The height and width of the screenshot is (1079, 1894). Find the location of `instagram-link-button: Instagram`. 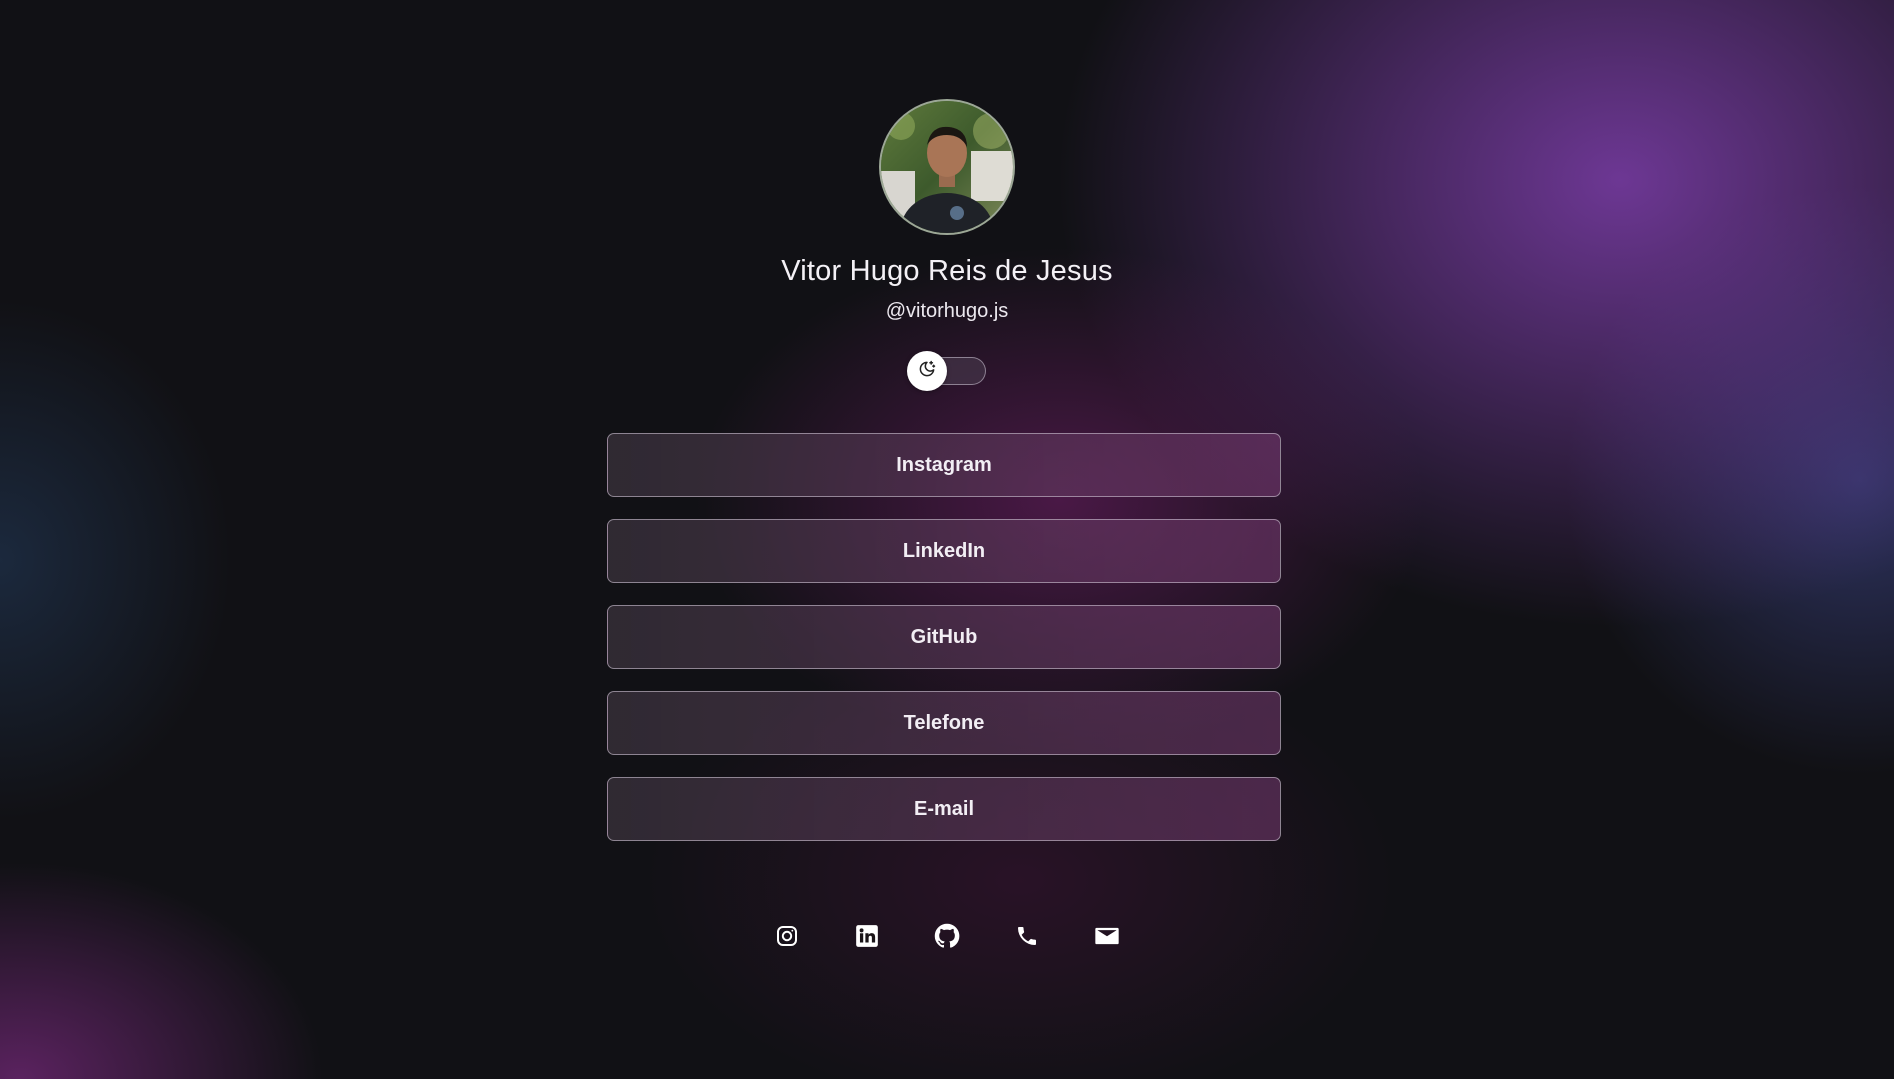

instagram-link-button: Instagram is located at coordinates (944, 465).